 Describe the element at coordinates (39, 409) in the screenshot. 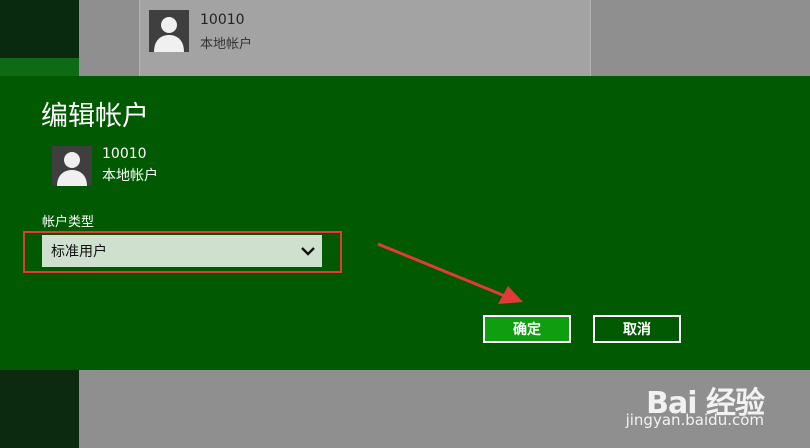

I see `left-strip-bottom` at that location.